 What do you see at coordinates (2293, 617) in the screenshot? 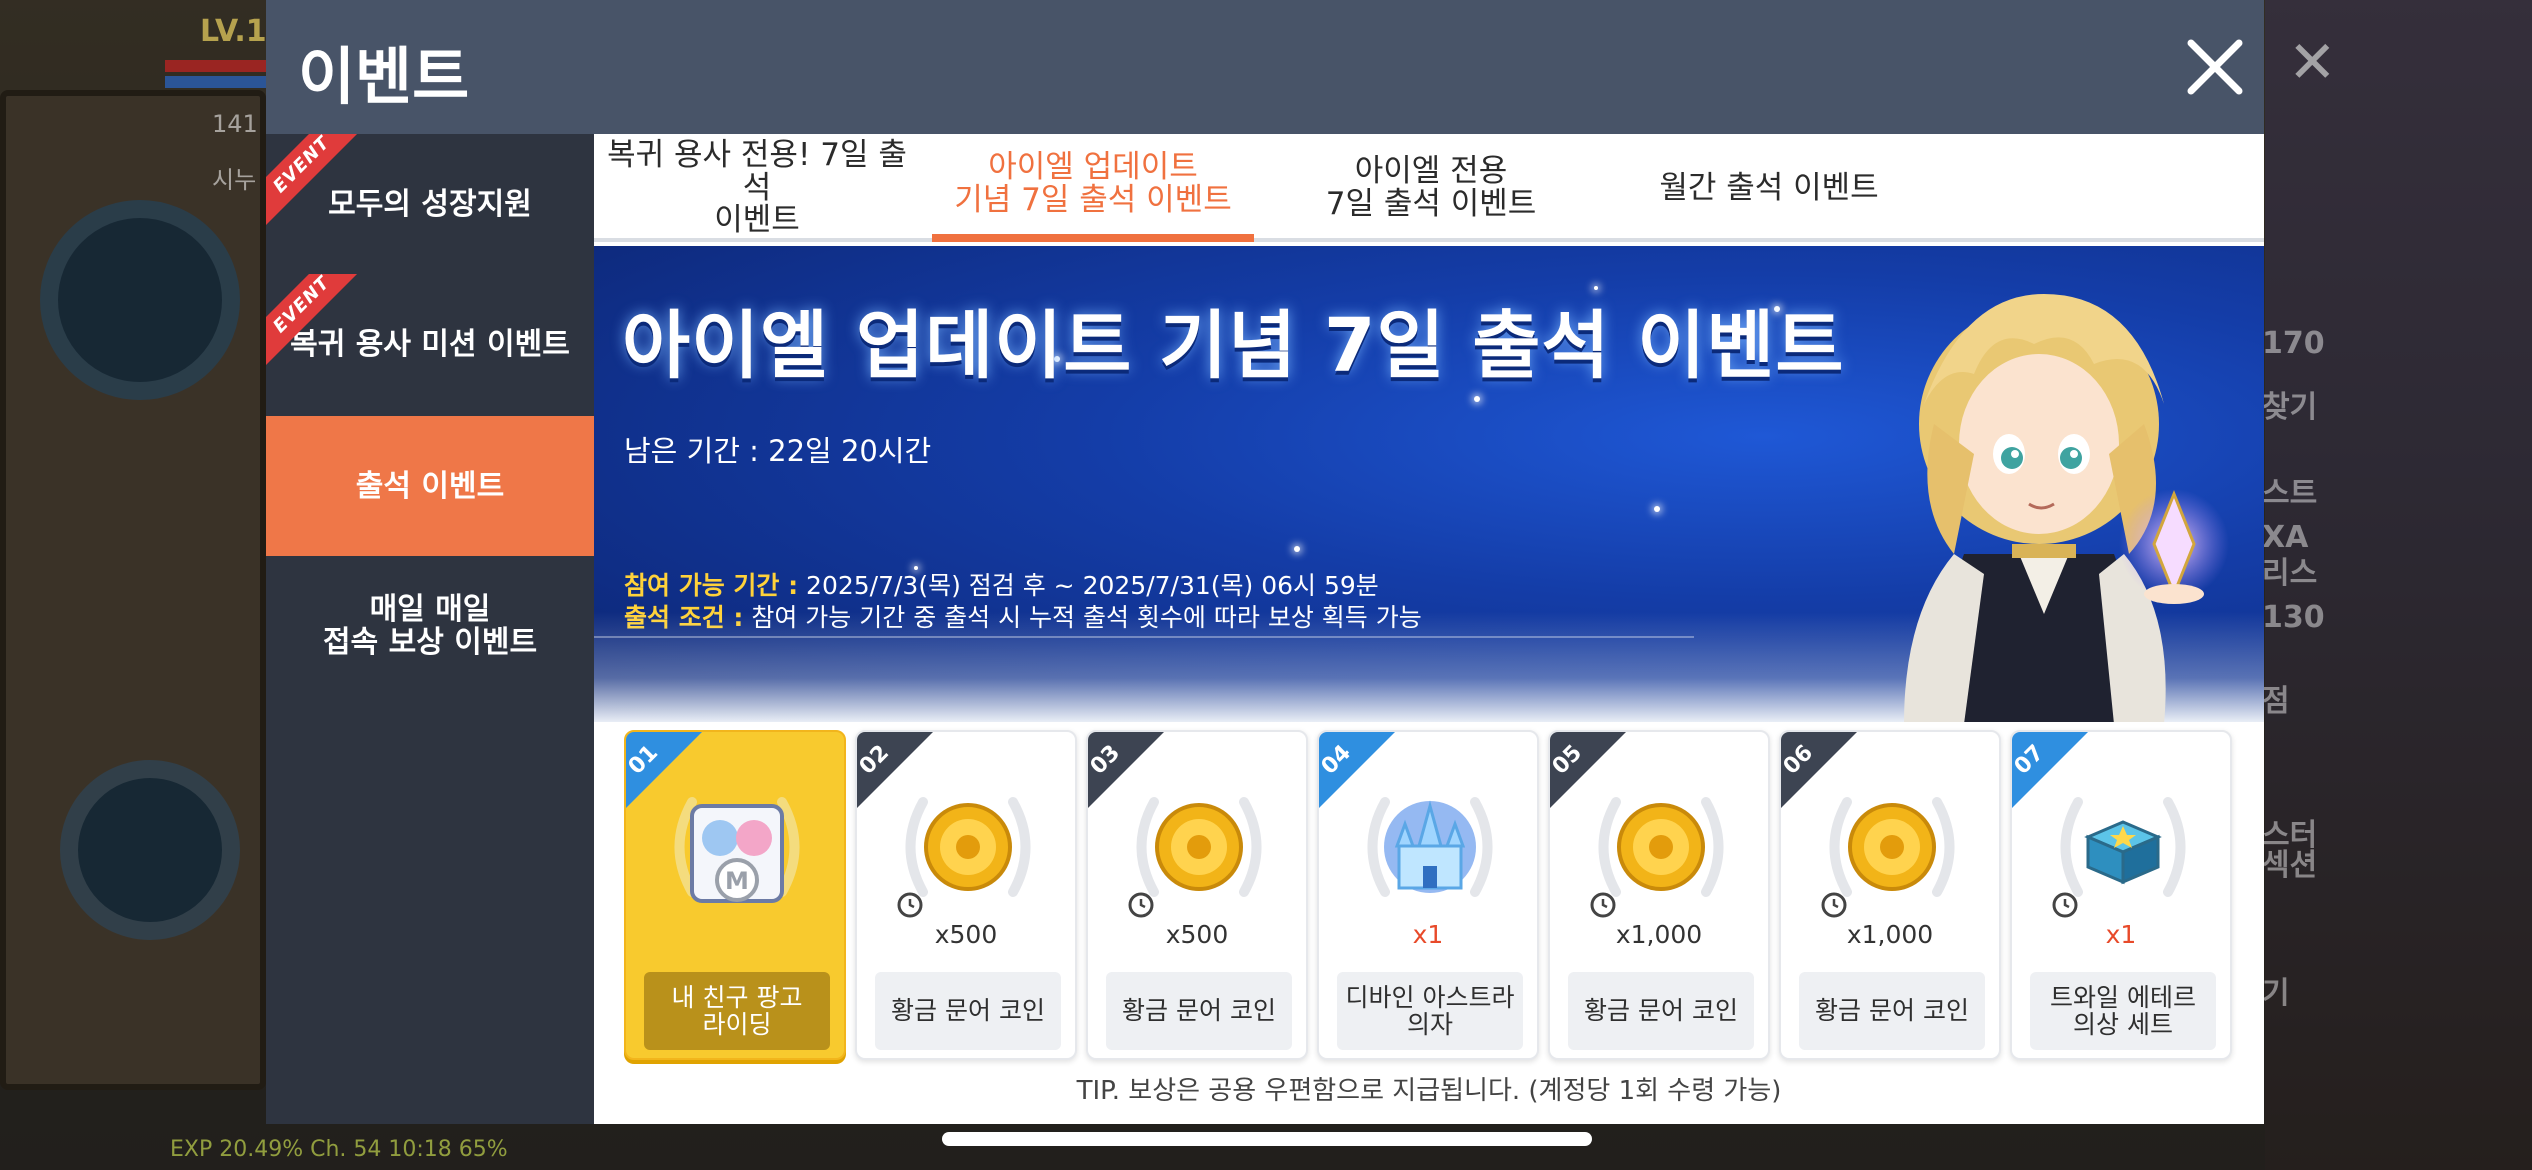
I see `bg-right-text: 130` at bounding box center [2293, 617].